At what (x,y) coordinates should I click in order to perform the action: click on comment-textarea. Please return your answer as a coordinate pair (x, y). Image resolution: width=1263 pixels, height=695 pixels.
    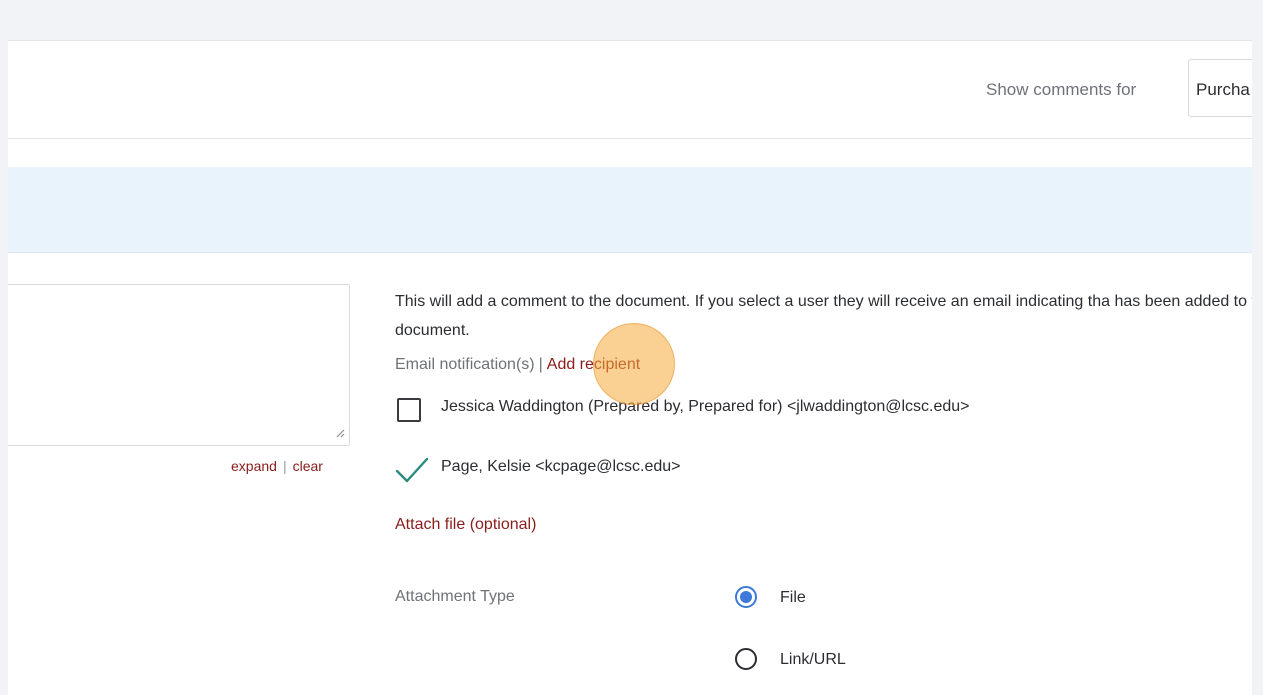
    Looking at the image, I should click on (179, 365).